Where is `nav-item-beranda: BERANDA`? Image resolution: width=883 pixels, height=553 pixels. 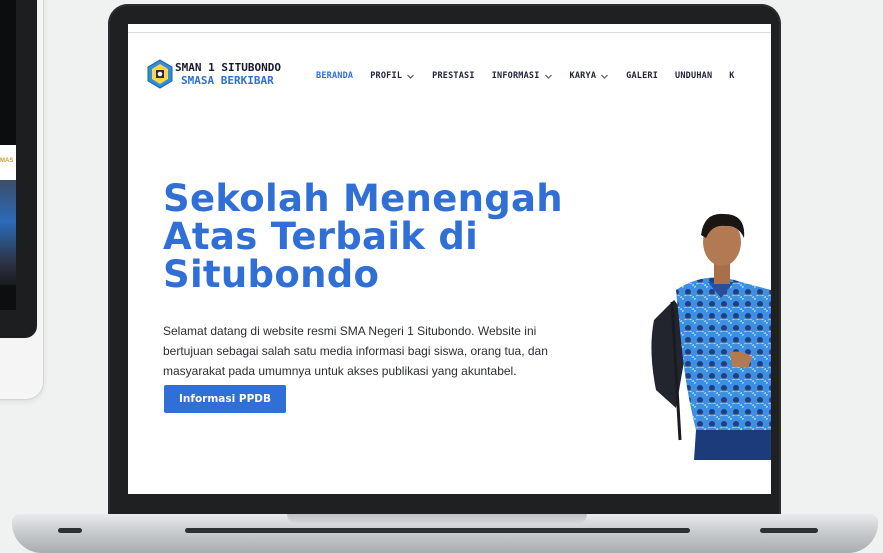
nav-item-beranda: BERANDA is located at coordinates (334, 76).